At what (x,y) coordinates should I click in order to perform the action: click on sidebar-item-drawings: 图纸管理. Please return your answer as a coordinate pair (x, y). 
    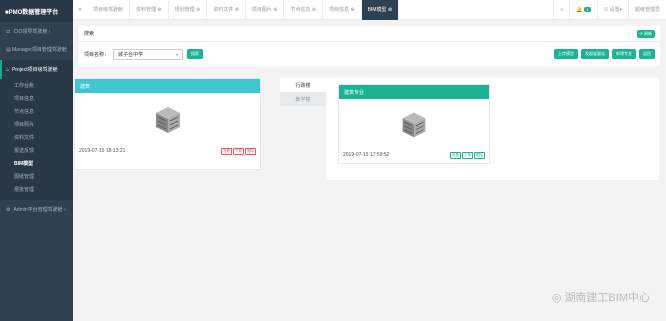
    Looking at the image, I should click on (36, 176).